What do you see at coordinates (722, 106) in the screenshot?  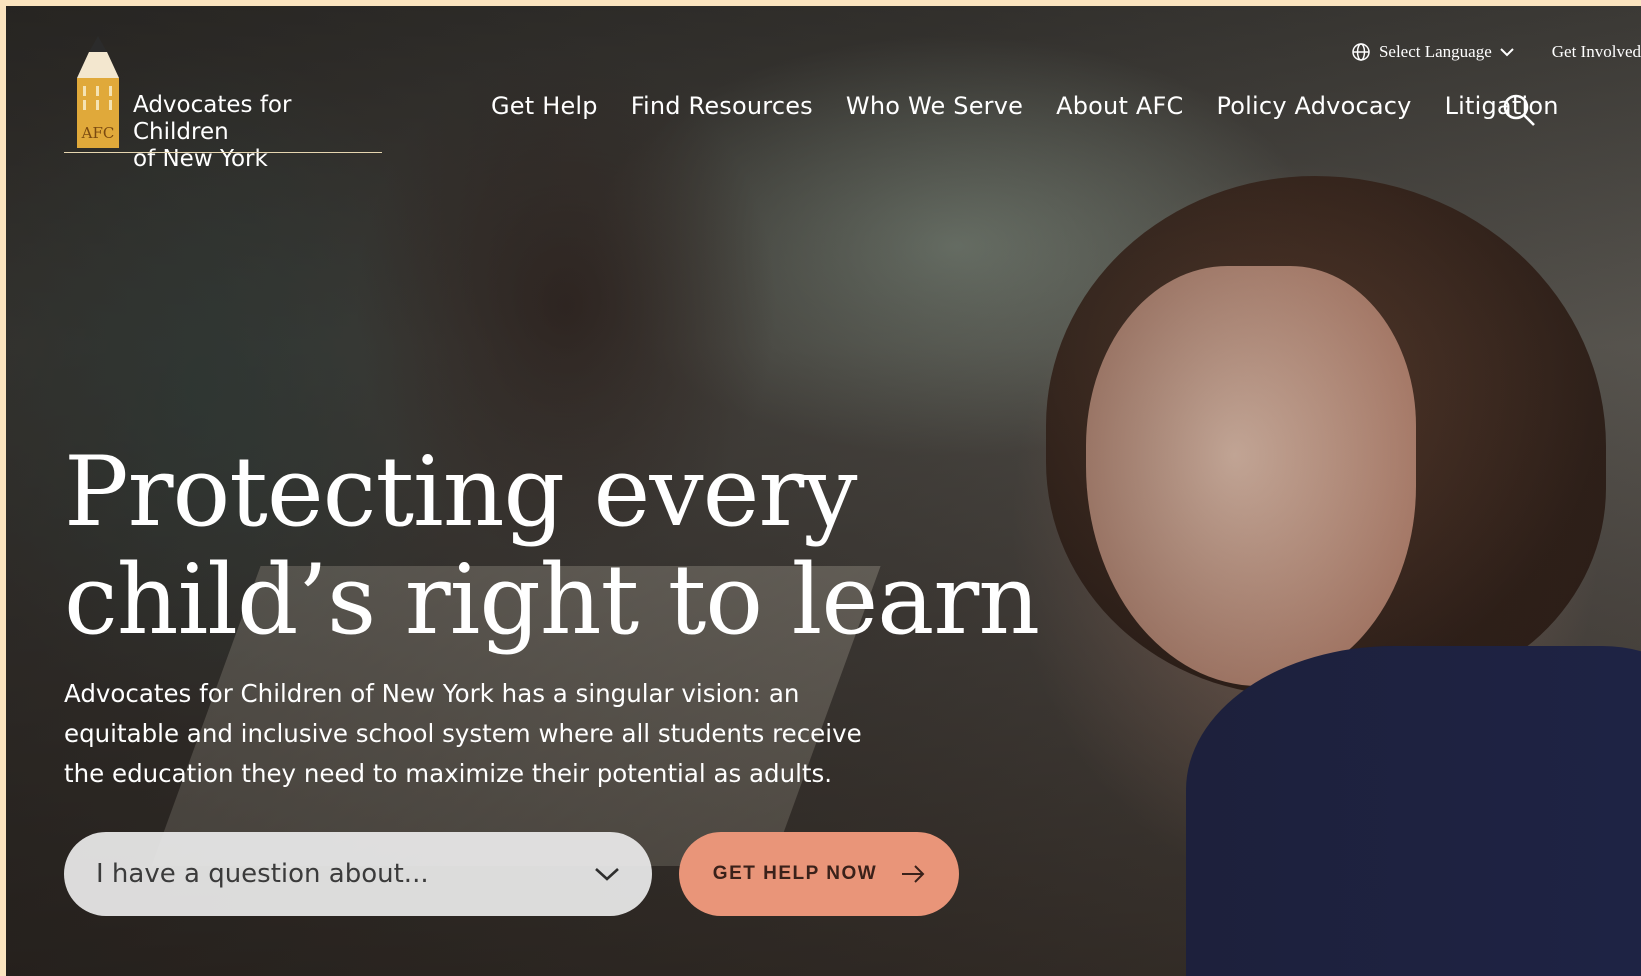 I see `nav-find-resources: Find Resources` at bounding box center [722, 106].